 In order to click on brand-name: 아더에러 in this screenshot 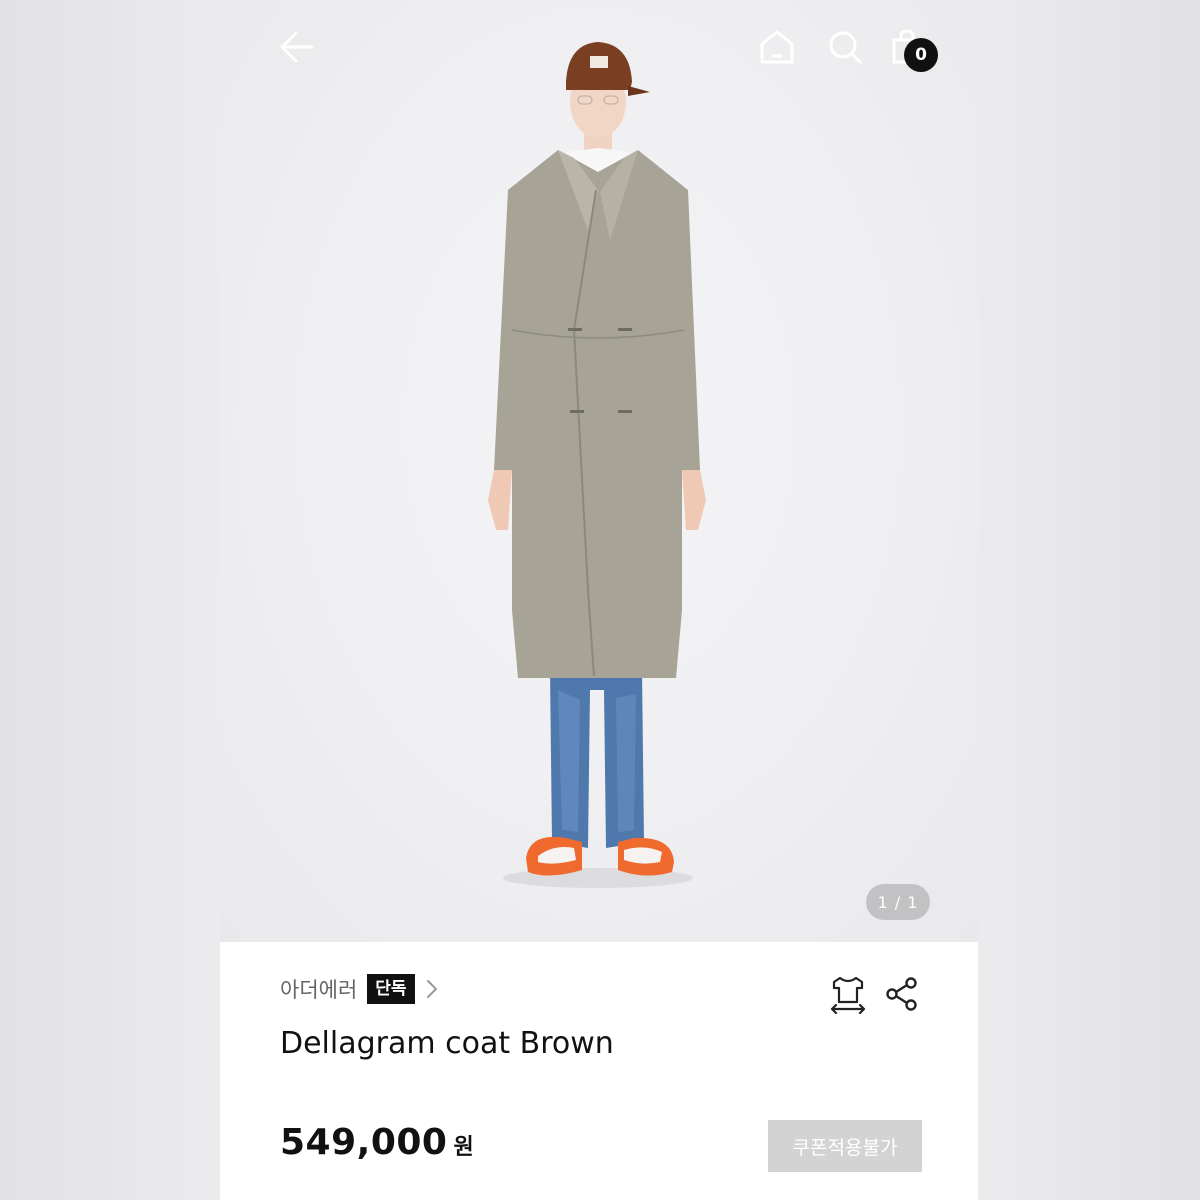, I will do `click(319, 990)`.